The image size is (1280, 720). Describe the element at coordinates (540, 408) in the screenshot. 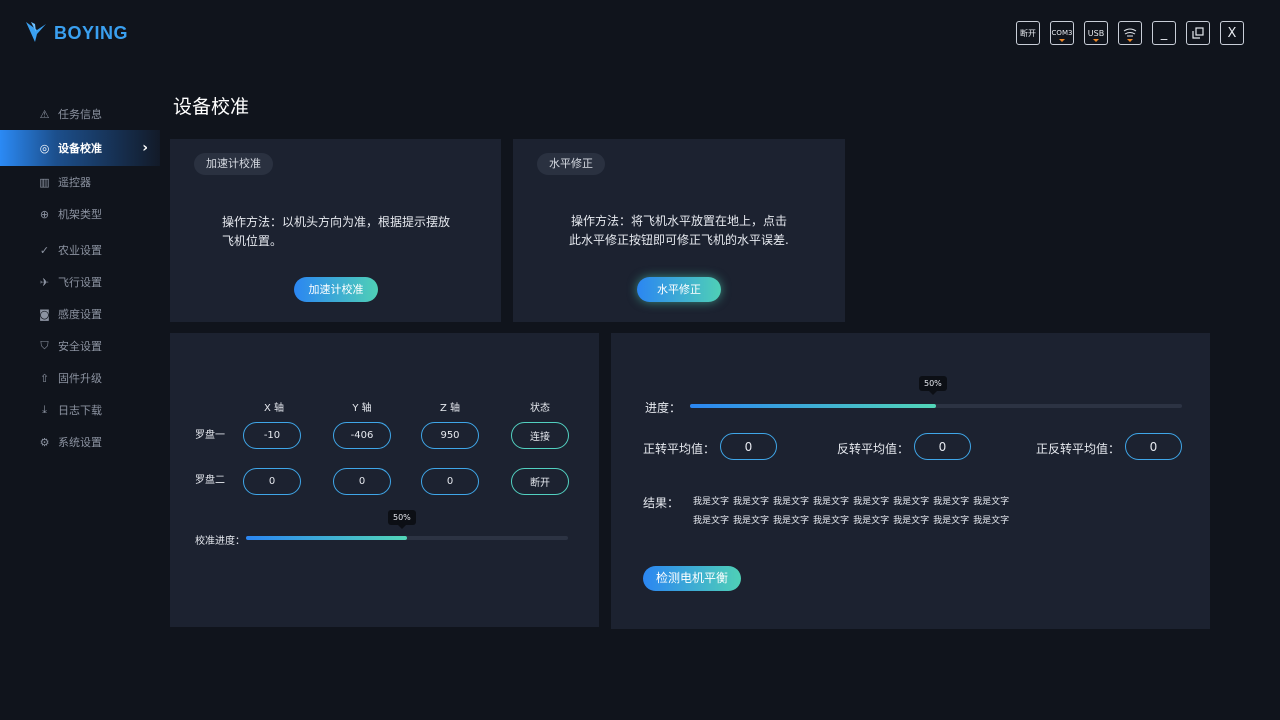

I see `col-header-state: 状态` at that location.